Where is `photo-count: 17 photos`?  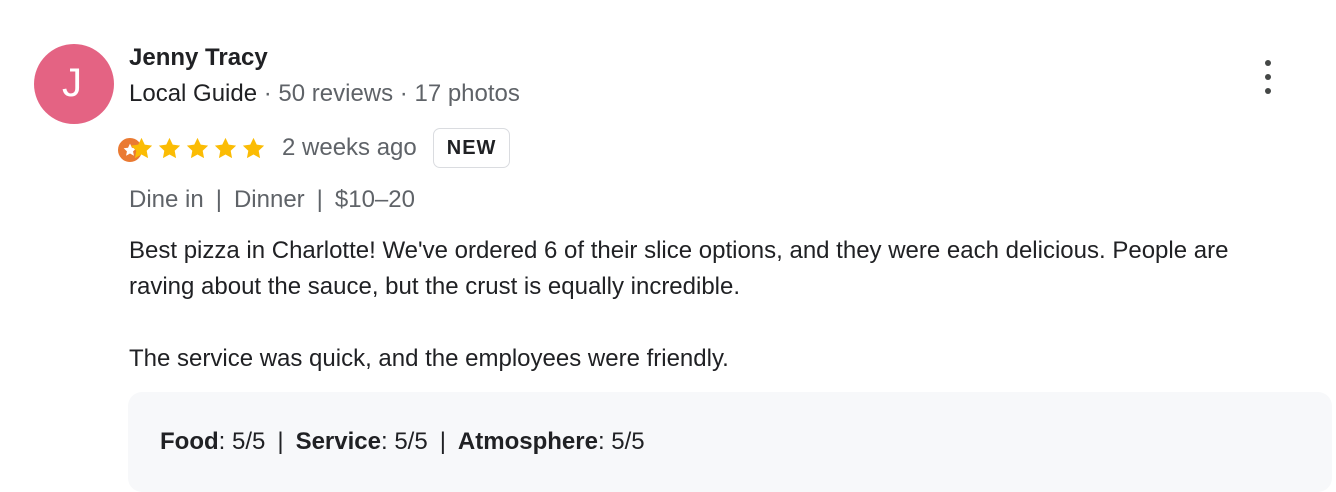 photo-count: 17 photos is located at coordinates (467, 93).